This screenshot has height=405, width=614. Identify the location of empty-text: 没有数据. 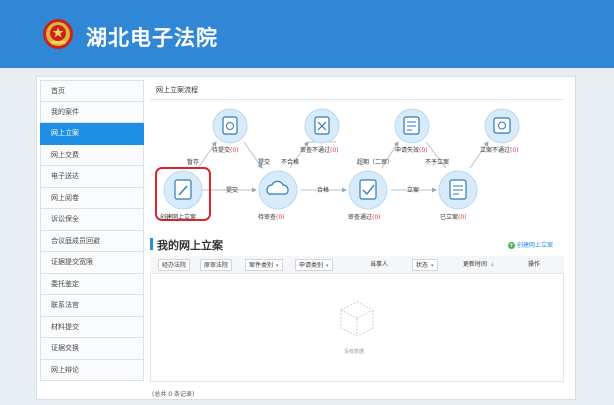
(354, 352).